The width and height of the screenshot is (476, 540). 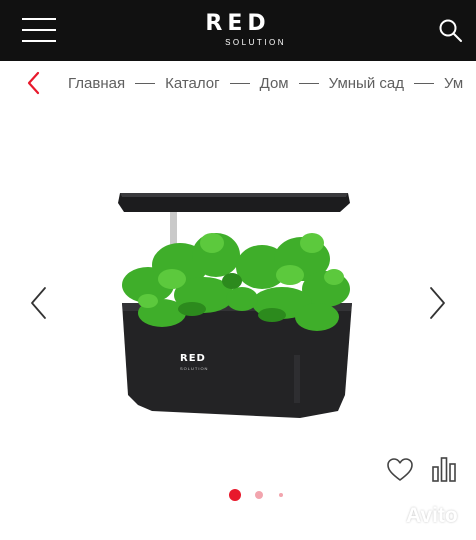 I want to click on brand-logo: RED SOLUTION, so click(x=238, y=30).